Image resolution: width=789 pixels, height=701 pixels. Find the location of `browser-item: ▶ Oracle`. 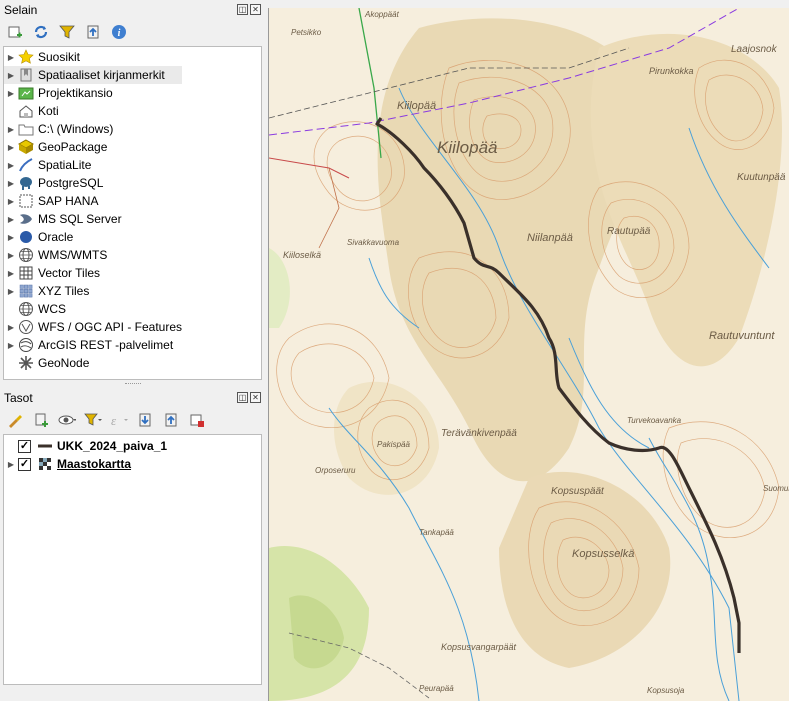

browser-item: ▶ Oracle is located at coordinates (132, 237).